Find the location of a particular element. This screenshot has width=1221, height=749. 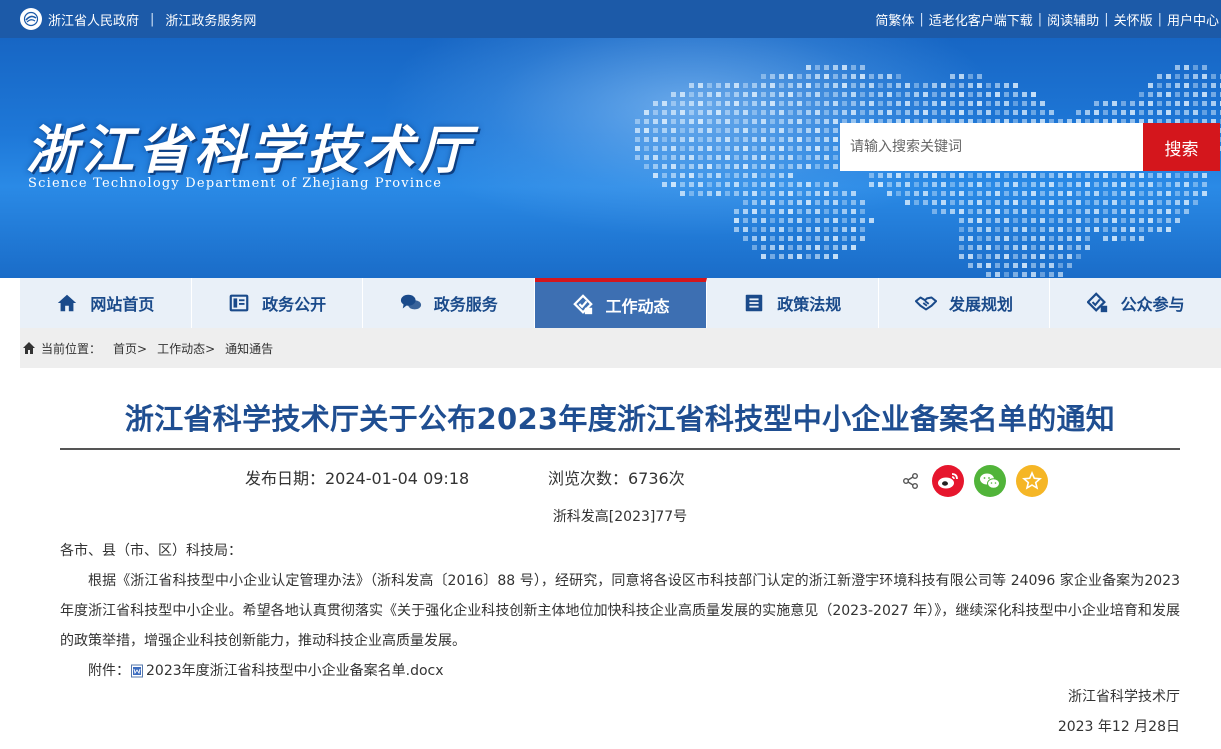

breadcrumb-notices: 通知通告 is located at coordinates (249, 348).